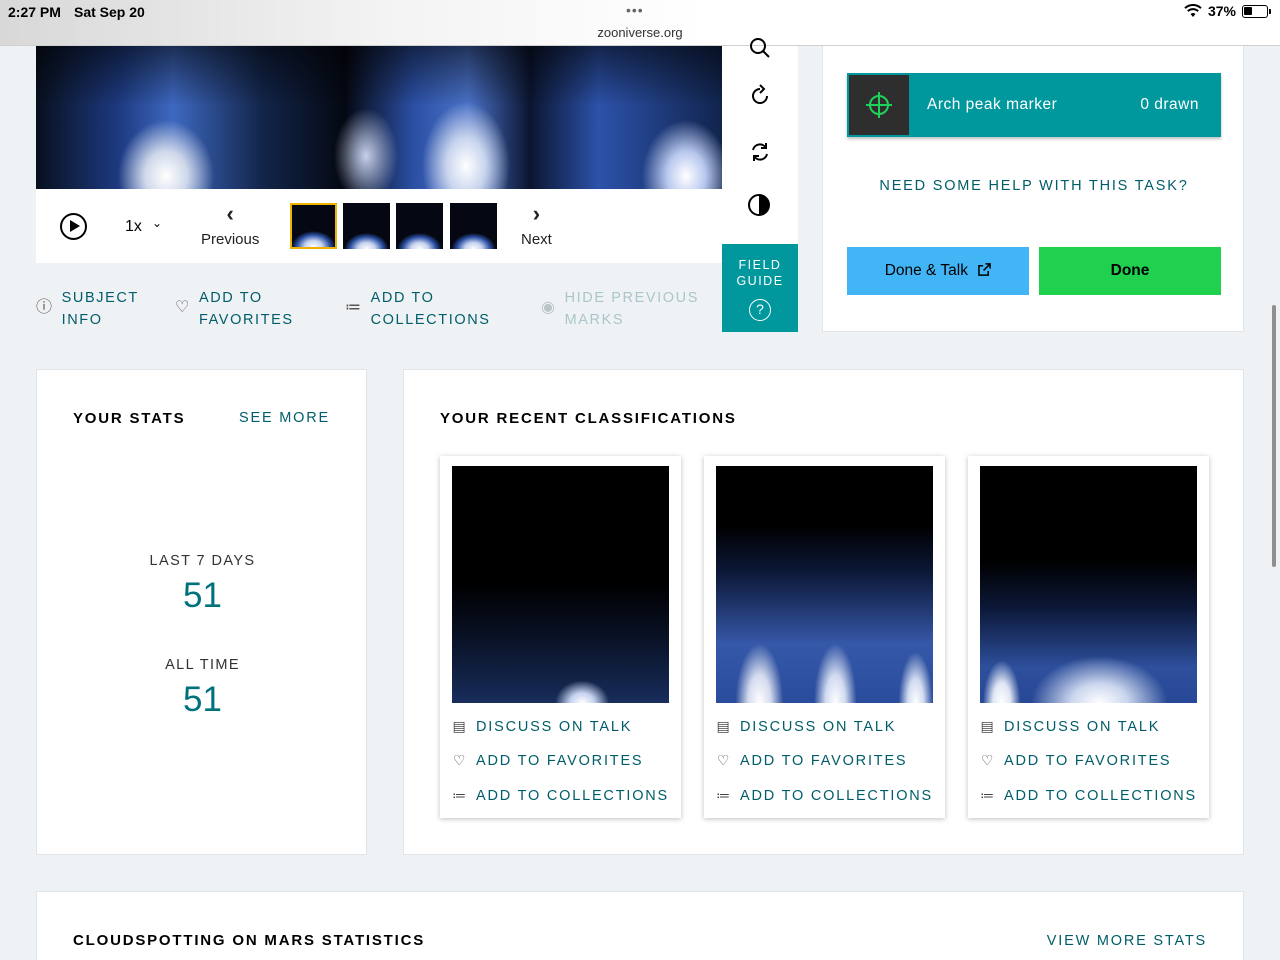 Image resolution: width=1280 pixels, height=960 pixels. I want to click on all-time-value: 51, so click(202, 699).